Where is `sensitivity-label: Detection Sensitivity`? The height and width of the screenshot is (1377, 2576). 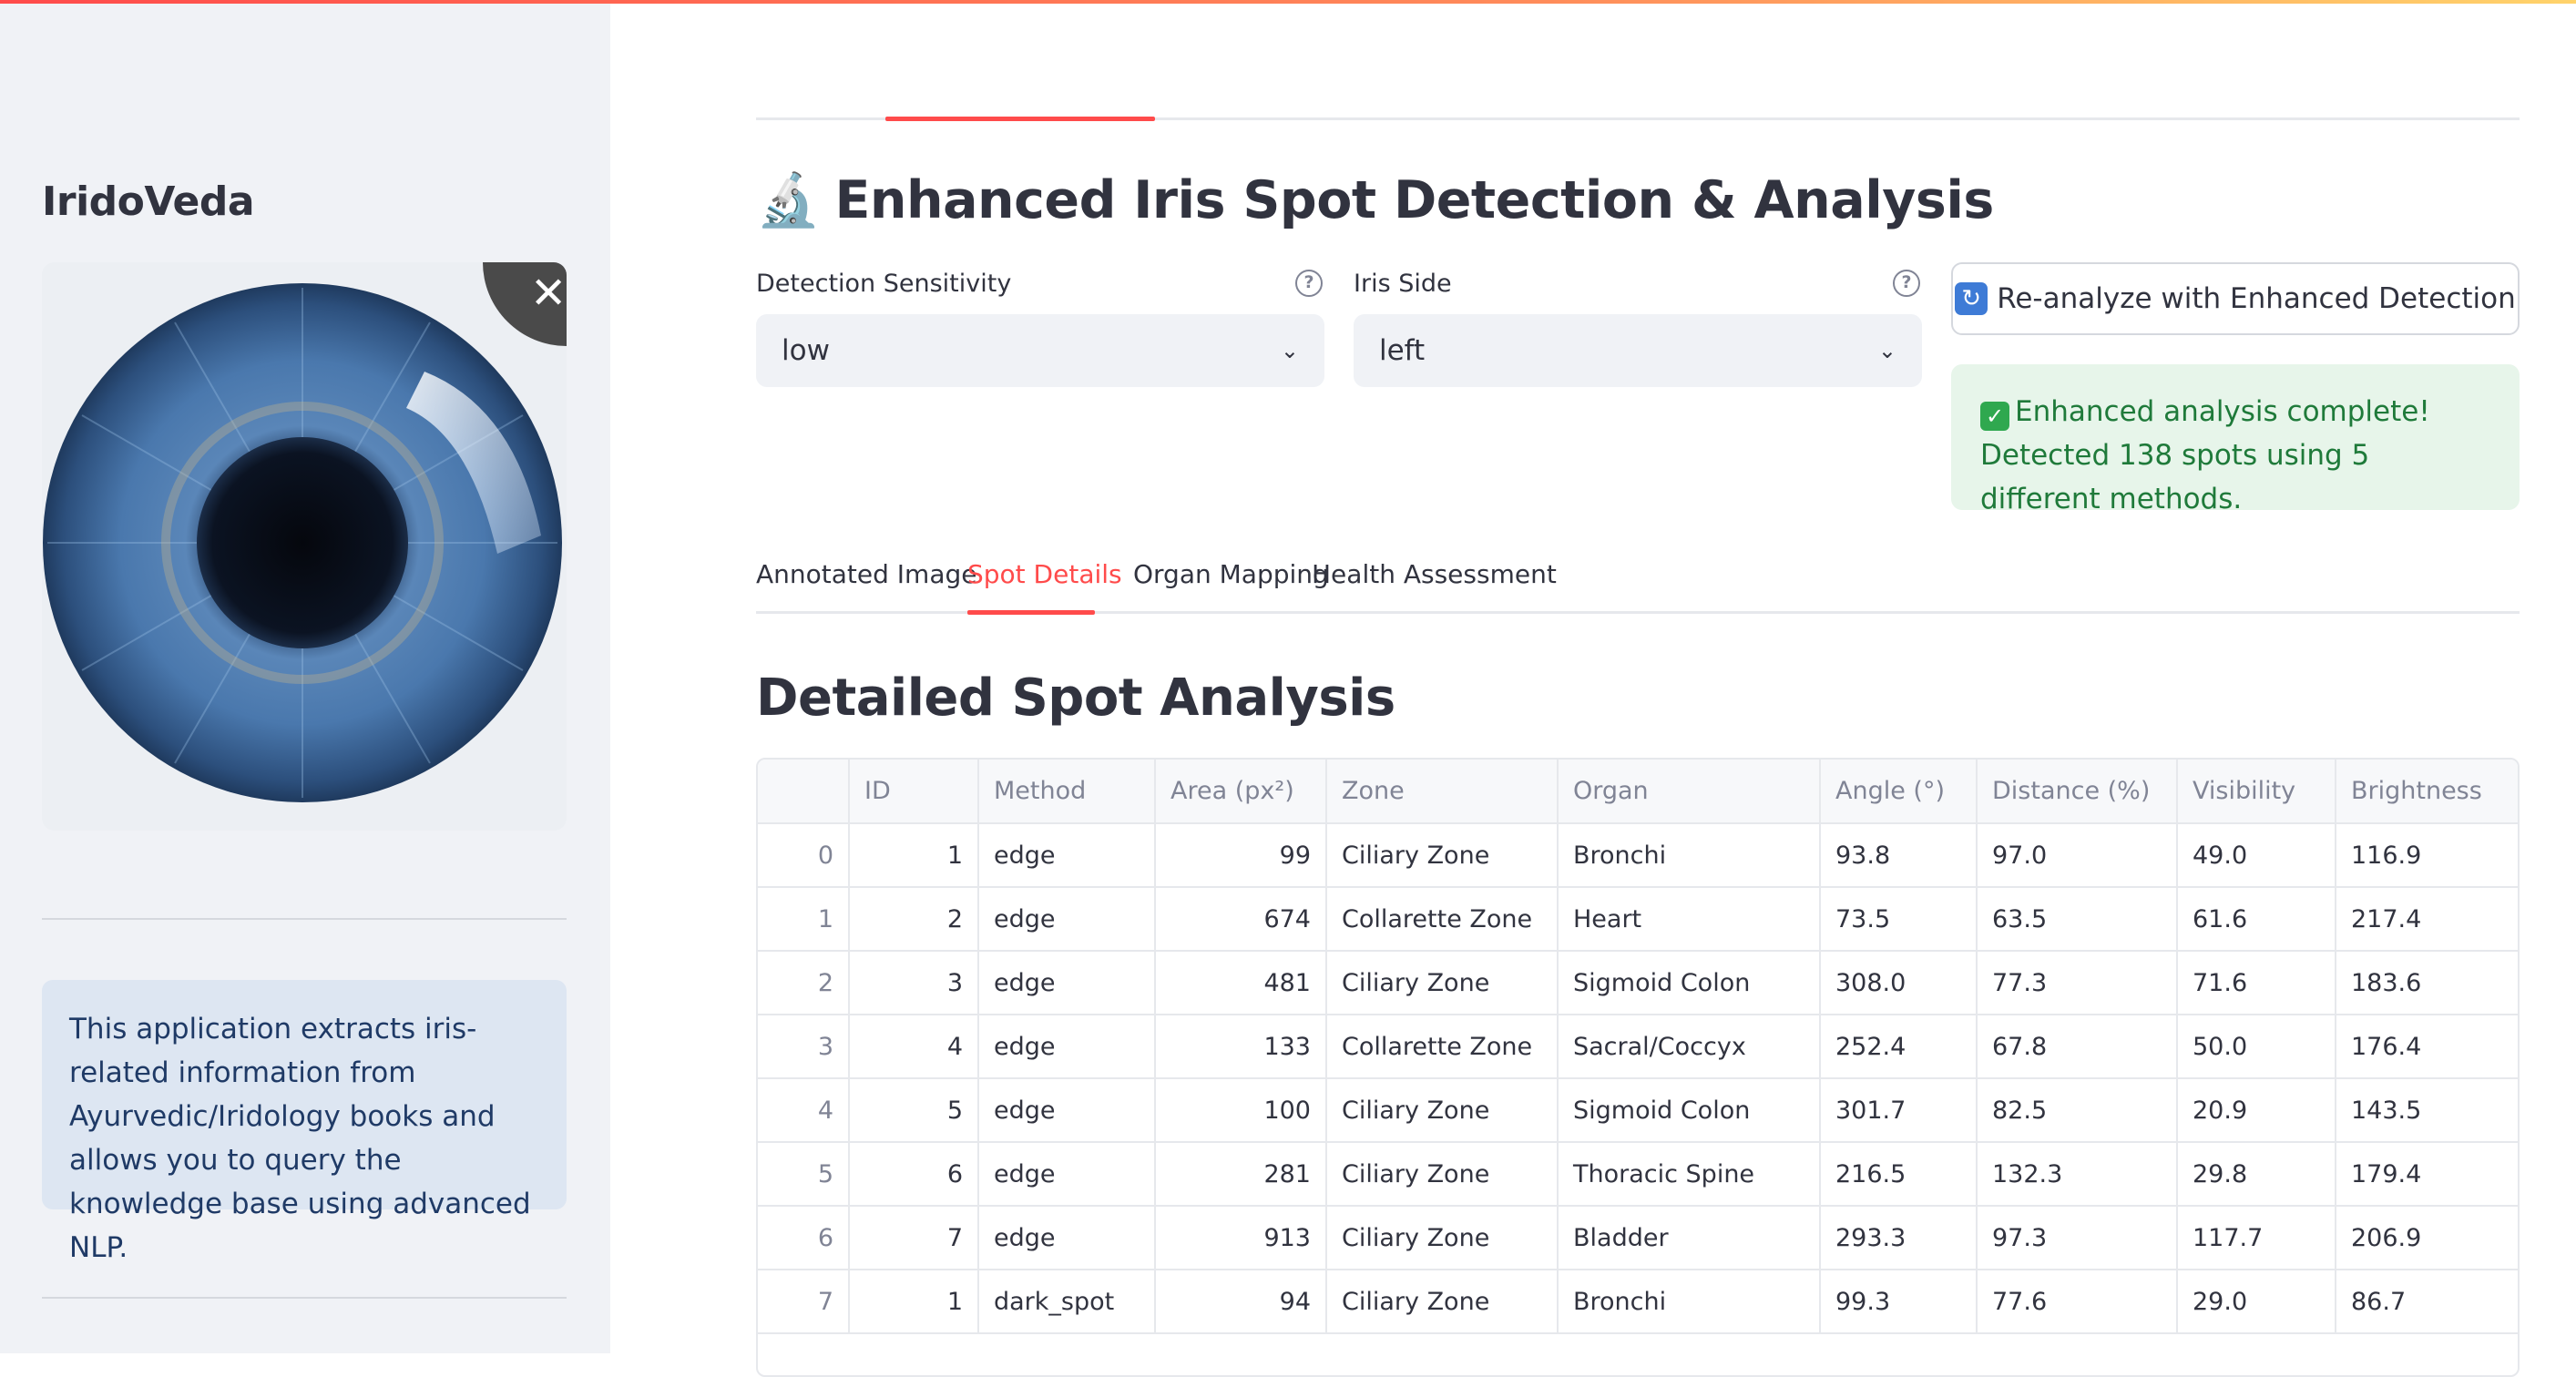
sensitivity-label: Detection Sensitivity is located at coordinates (884, 284).